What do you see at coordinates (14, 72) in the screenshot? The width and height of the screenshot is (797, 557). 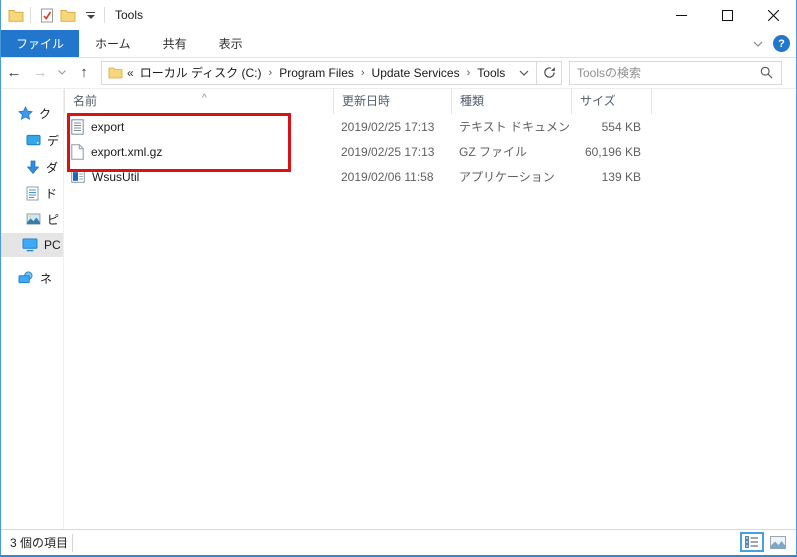 I see `back-icon: ←` at bounding box center [14, 72].